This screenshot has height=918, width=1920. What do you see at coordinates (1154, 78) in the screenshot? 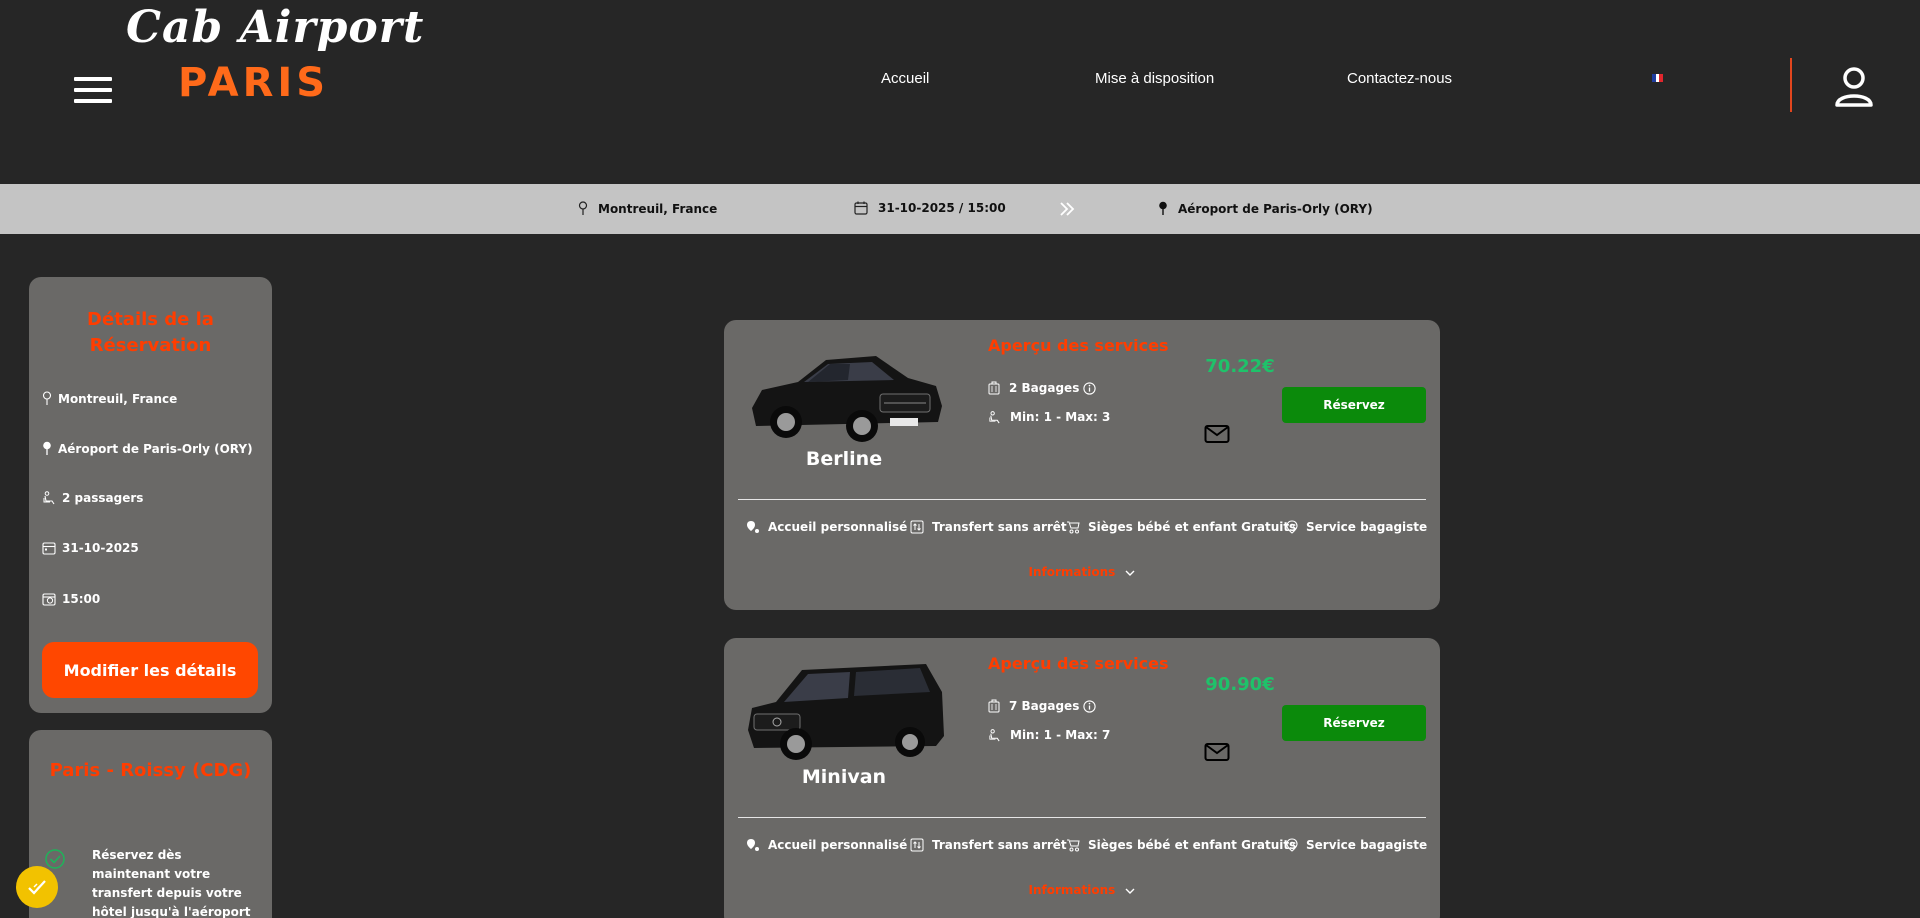
I see `nav-mise-a-disposition: Mise à disposition` at bounding box center [1154, 78].